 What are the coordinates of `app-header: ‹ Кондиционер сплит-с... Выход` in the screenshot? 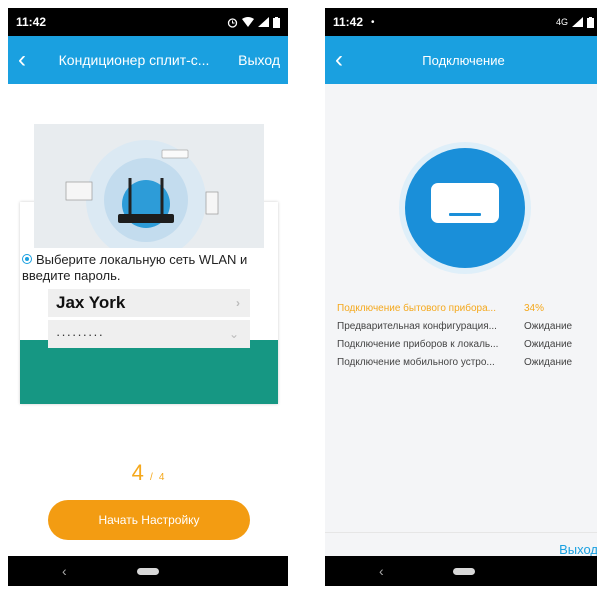 It's located at (148, 60).